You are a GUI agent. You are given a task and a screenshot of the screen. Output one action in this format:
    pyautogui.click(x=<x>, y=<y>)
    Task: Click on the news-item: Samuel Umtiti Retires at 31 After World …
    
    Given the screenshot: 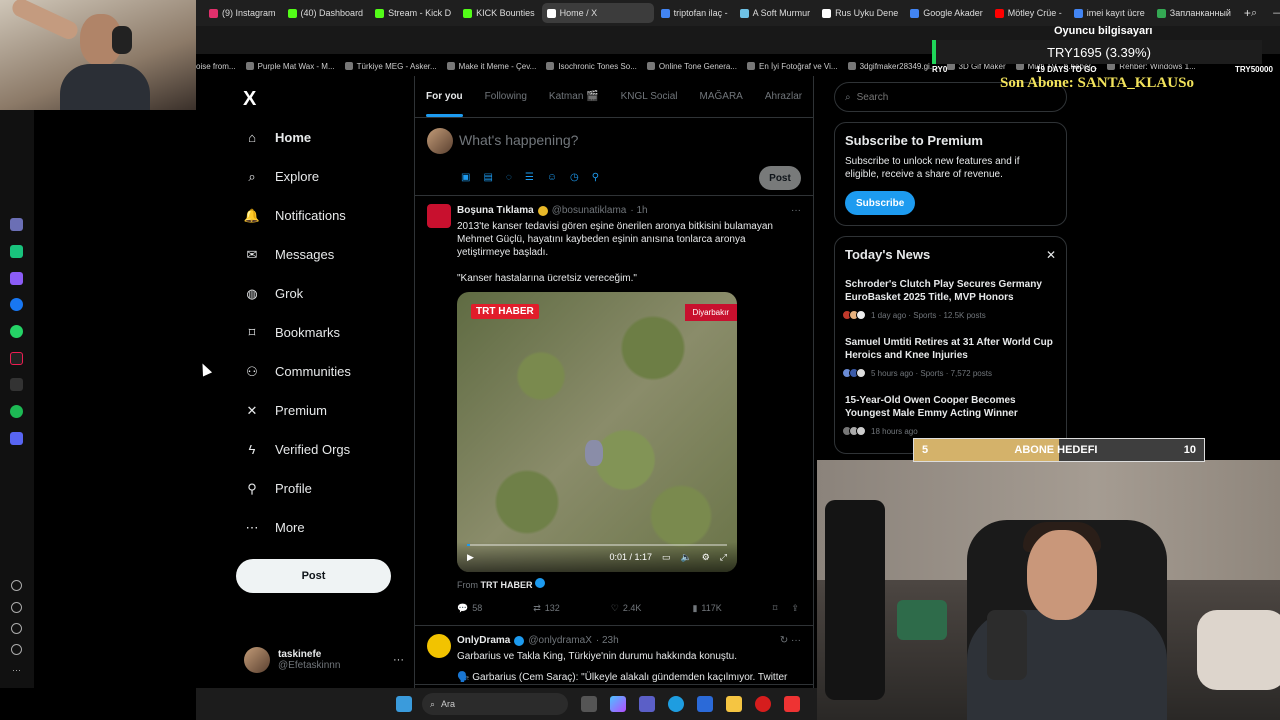 What is the action you would take?
    pyautogui.click(x=949, y=357)
    